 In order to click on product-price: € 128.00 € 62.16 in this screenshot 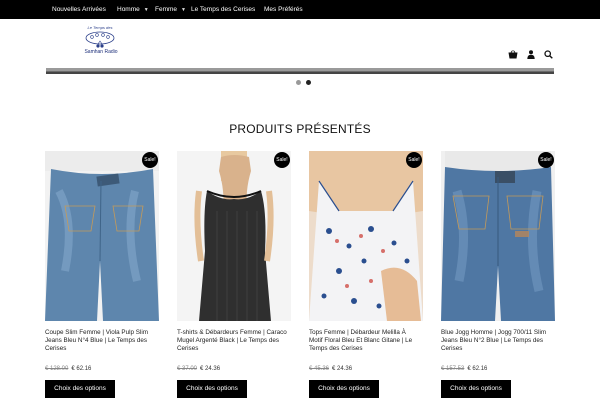, I will do `click(68, 369)`.